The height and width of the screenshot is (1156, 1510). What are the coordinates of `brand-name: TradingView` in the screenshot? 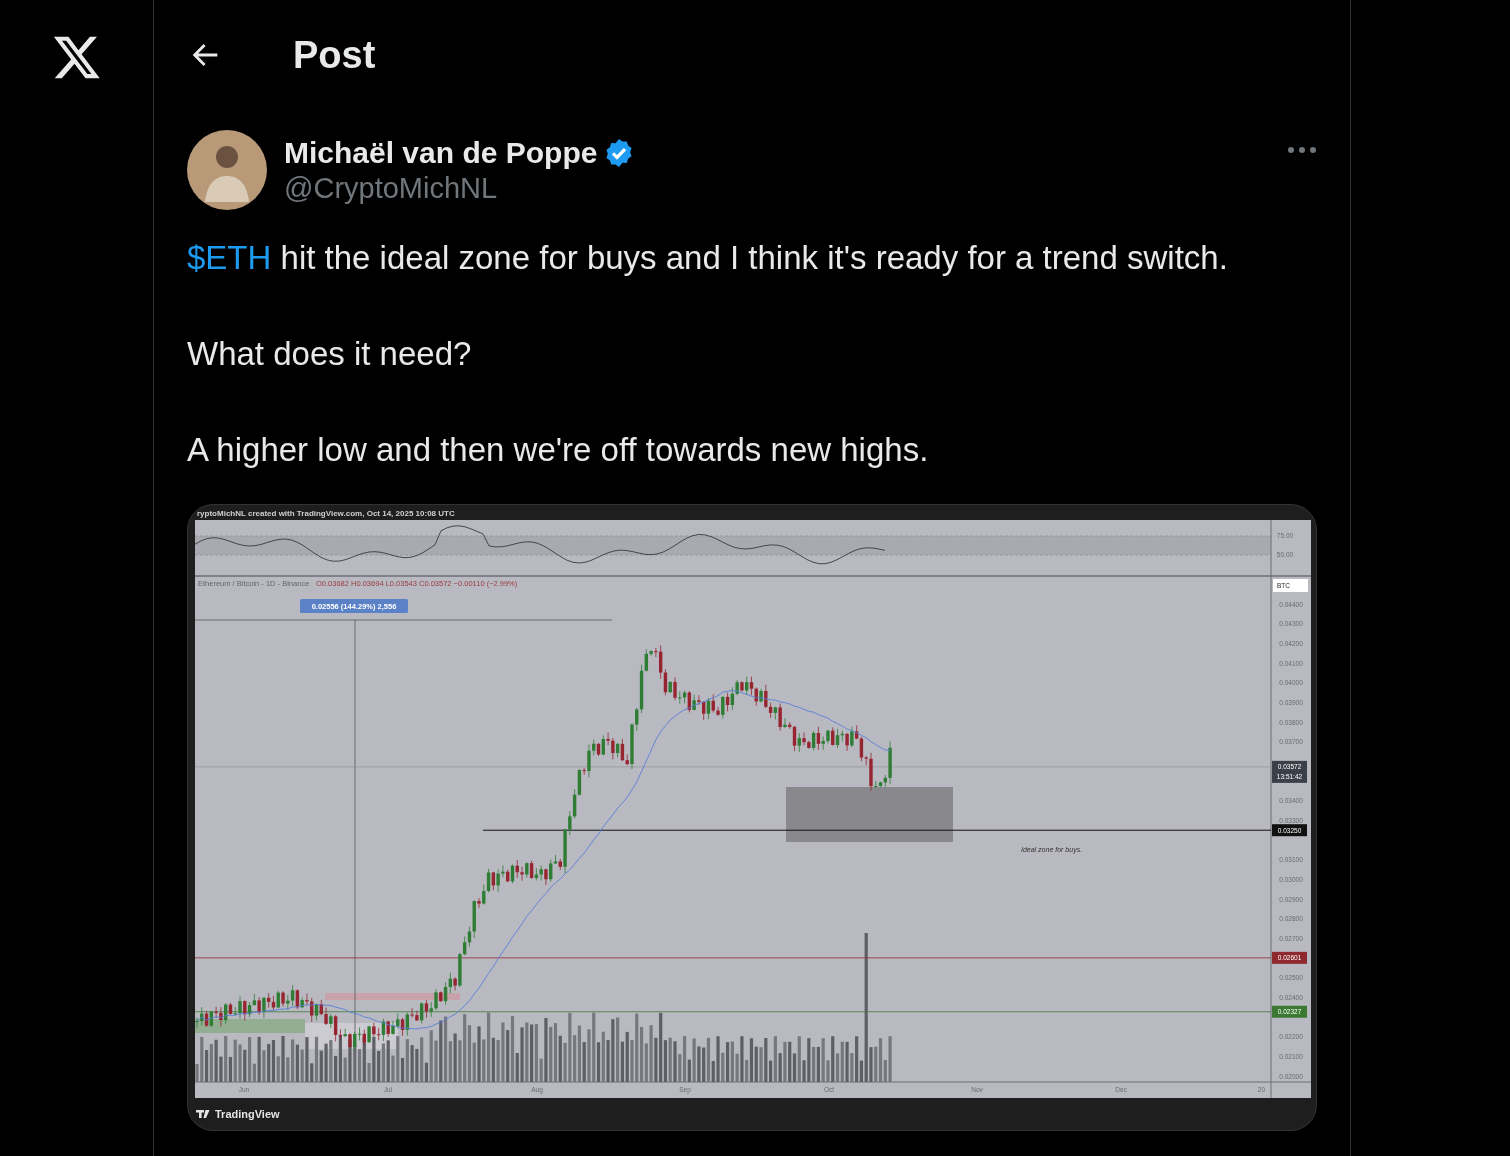 It's located at (247, 1114).